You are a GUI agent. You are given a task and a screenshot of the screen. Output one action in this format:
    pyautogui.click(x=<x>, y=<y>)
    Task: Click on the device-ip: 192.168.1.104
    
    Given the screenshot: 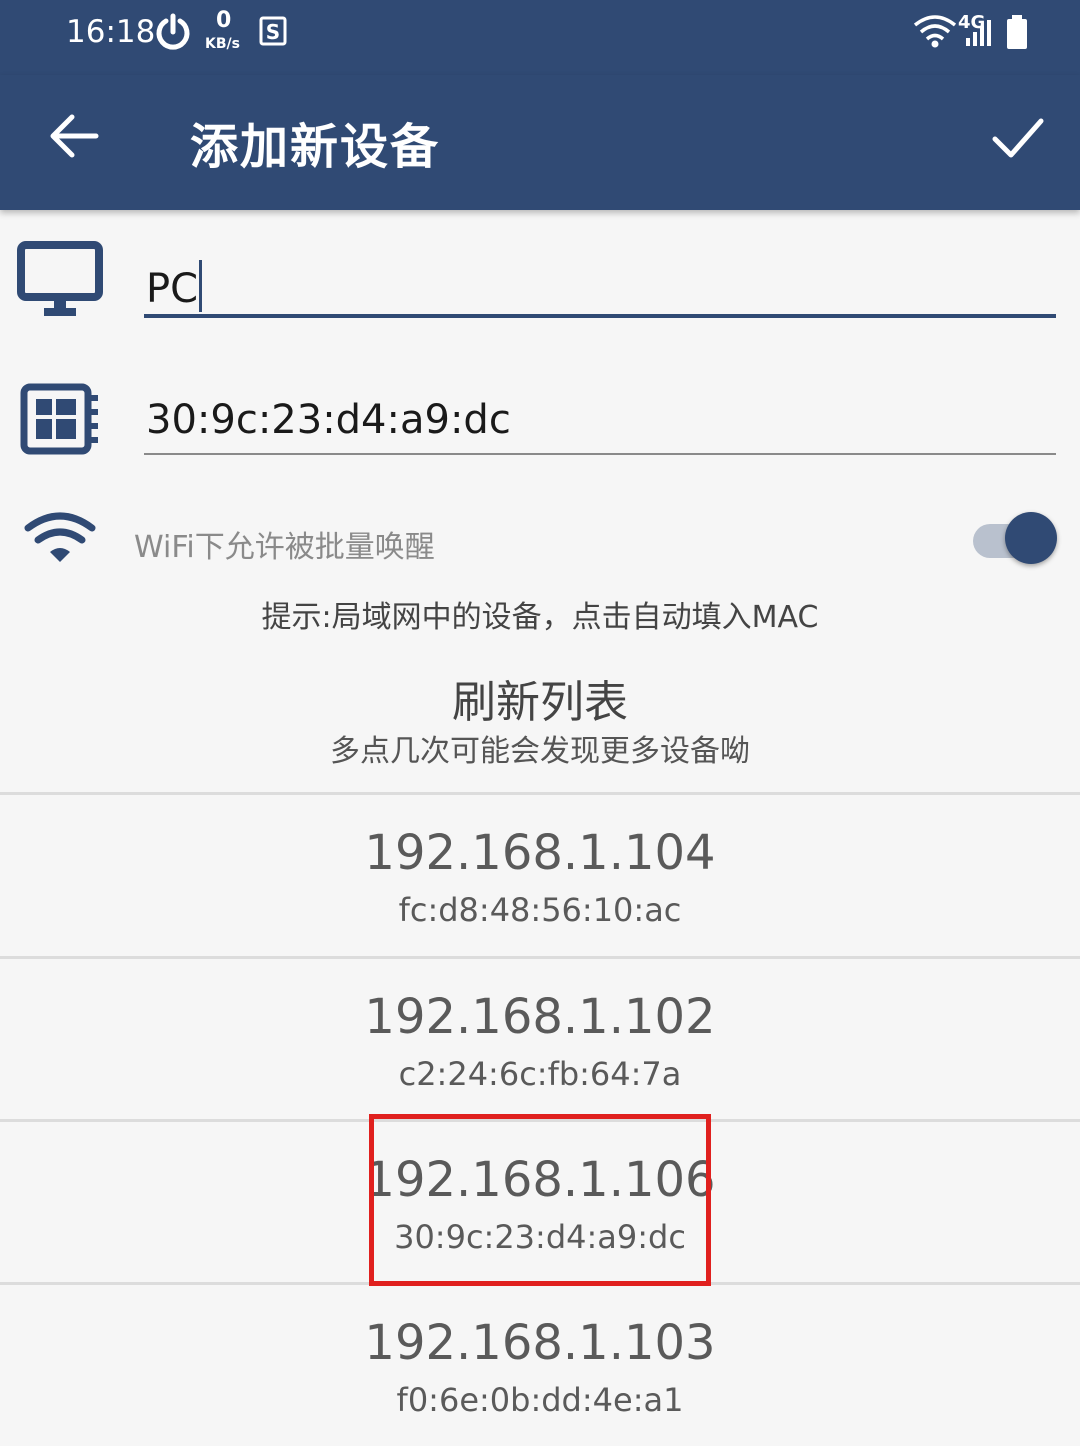 What is the action you would take?
    pyautogui.click(x=540, y=853)
    